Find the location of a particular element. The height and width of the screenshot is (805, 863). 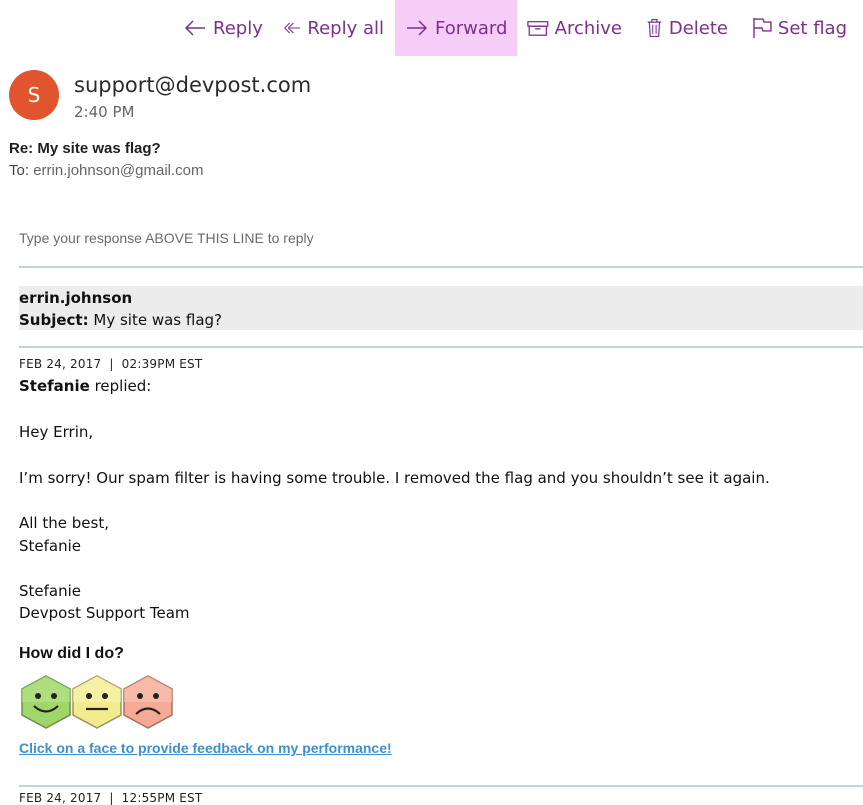

recipient-address: errin.johnson@gmail.com is located at coordinates (118, 170).